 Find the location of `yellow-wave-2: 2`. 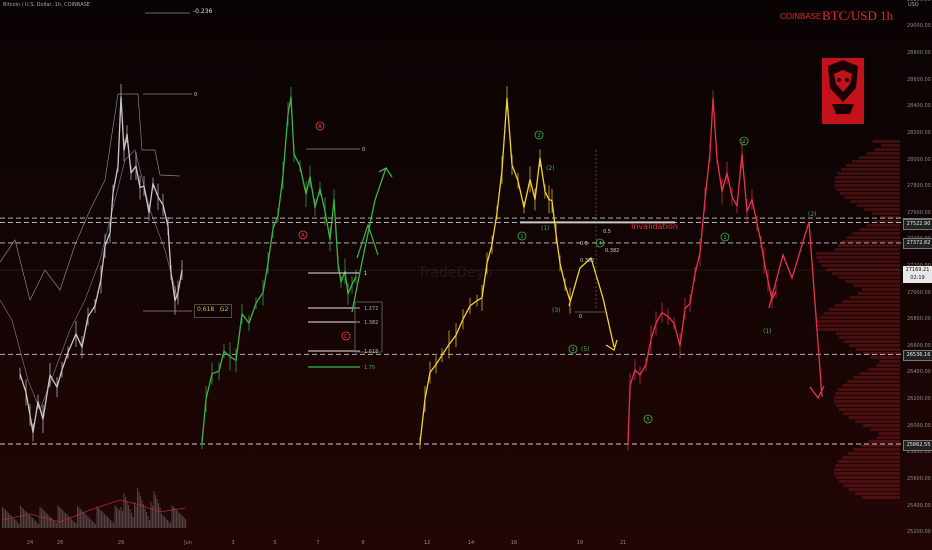

yellow-wave-2: 2 is located at coordinates (539, 136).